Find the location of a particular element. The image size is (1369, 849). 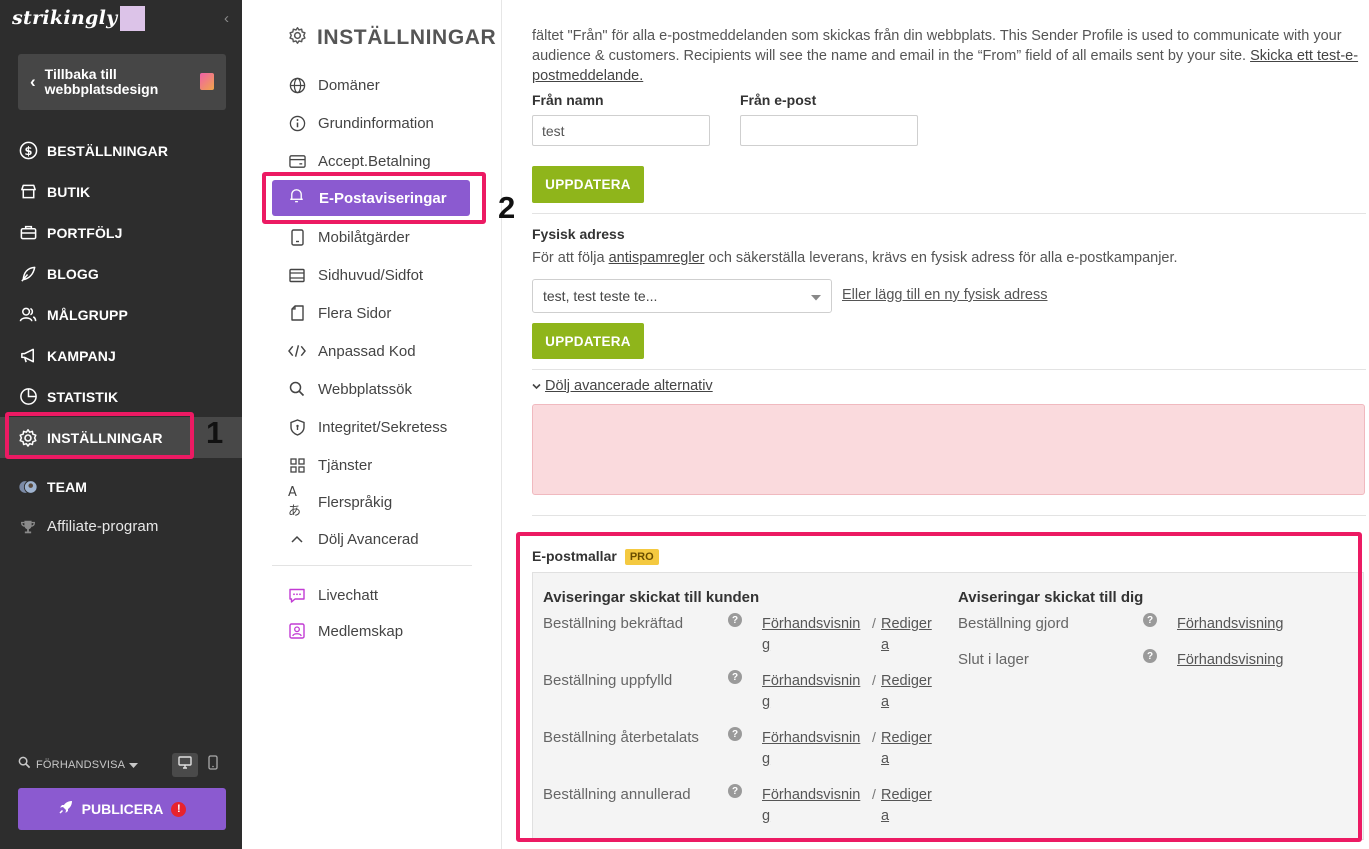

template-row-label: Beställning uppfylld is located at coordinates (608, 680).